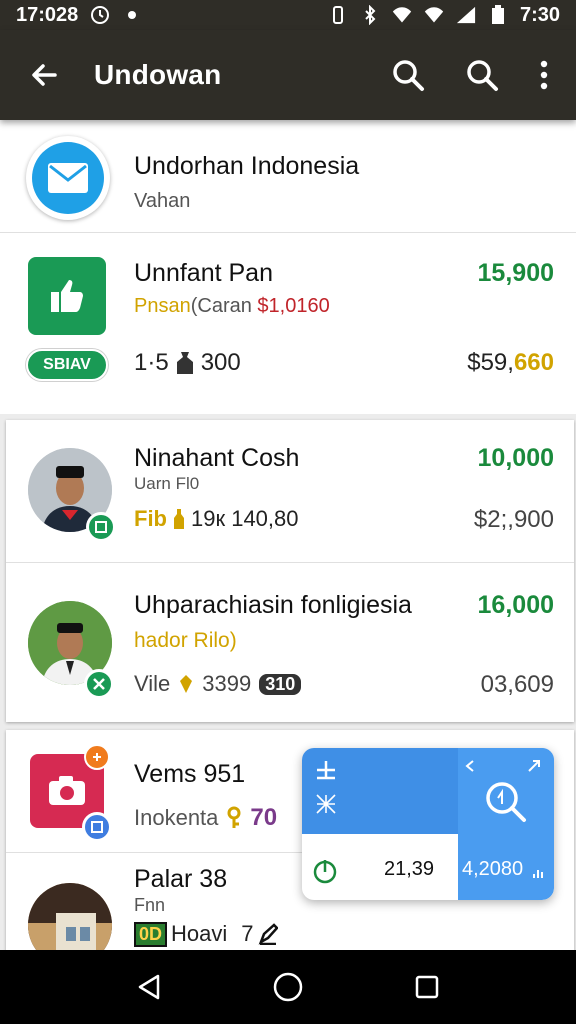 This screenshot has height=1024, width=576. Describe the element at coordinates (224, 306) in the screenshot. I see `row-2-sub-gray: (Caran` at that location.